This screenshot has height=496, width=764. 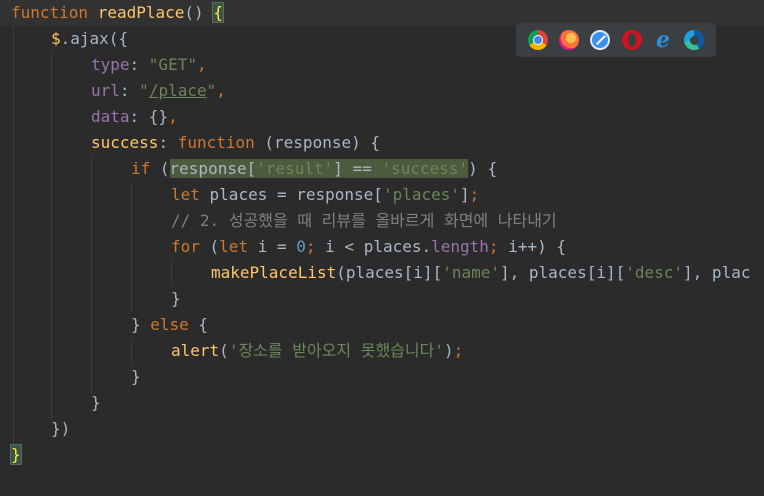 I want to click on code-line-1: function readPlace() {, so click(x=117, y=13).